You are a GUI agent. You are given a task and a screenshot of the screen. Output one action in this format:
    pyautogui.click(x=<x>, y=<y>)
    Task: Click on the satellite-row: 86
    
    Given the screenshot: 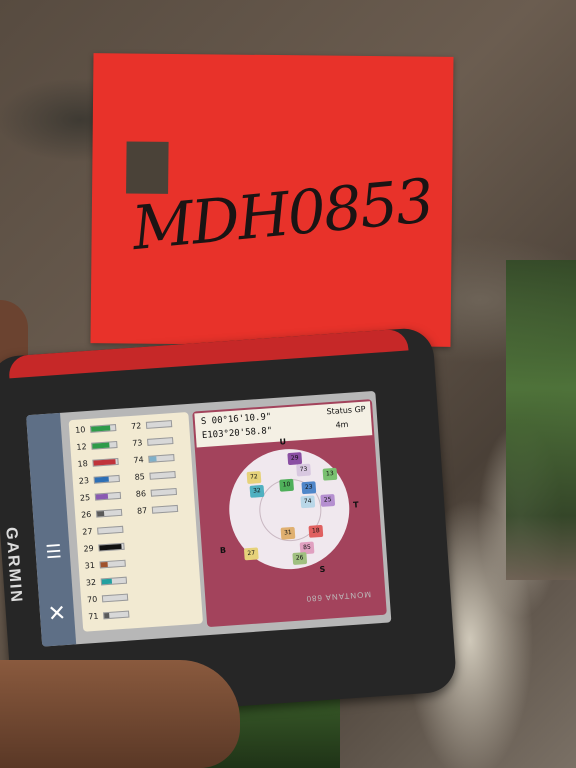 What is the action you would take?
    pyautogui.click(x=157, y=493)
    